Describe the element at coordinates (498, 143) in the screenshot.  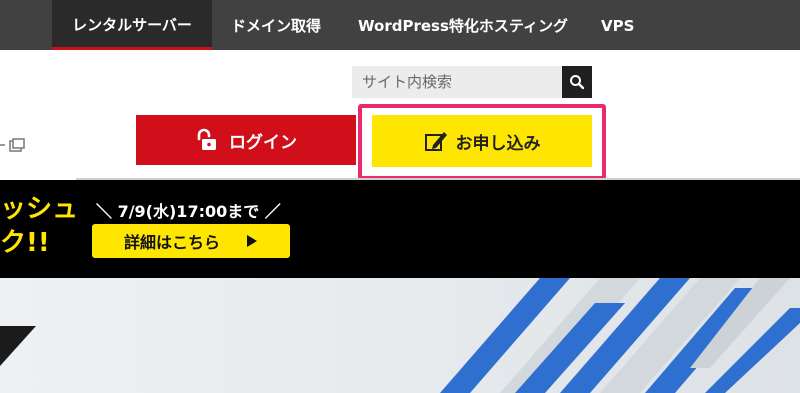
I see `apply-label: お申し込み` at that location.